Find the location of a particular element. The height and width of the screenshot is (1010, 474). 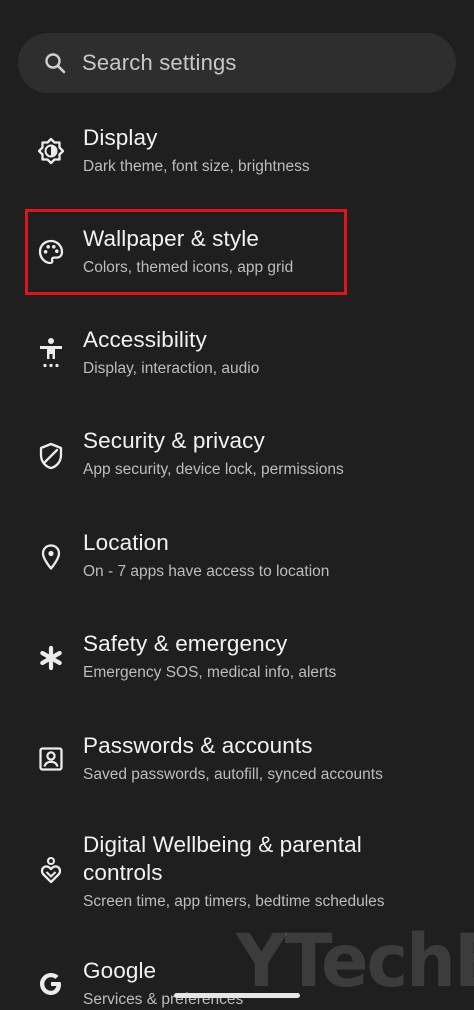

settings-item-title: Safety & emergency is located at coordinates (185, 643).